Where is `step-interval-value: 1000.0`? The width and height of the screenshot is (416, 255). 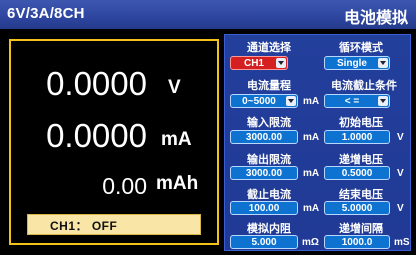
step-interval-value: 1000.0 is located at coordinates (357, 242).